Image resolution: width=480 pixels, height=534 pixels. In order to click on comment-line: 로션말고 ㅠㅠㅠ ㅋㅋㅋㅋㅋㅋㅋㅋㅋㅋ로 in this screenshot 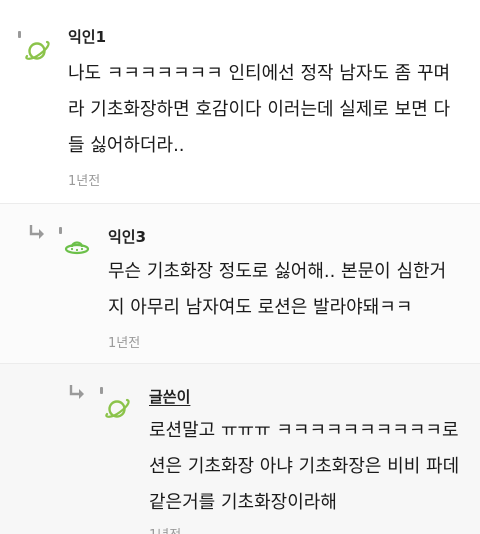, I will do `click(304, 430)`.